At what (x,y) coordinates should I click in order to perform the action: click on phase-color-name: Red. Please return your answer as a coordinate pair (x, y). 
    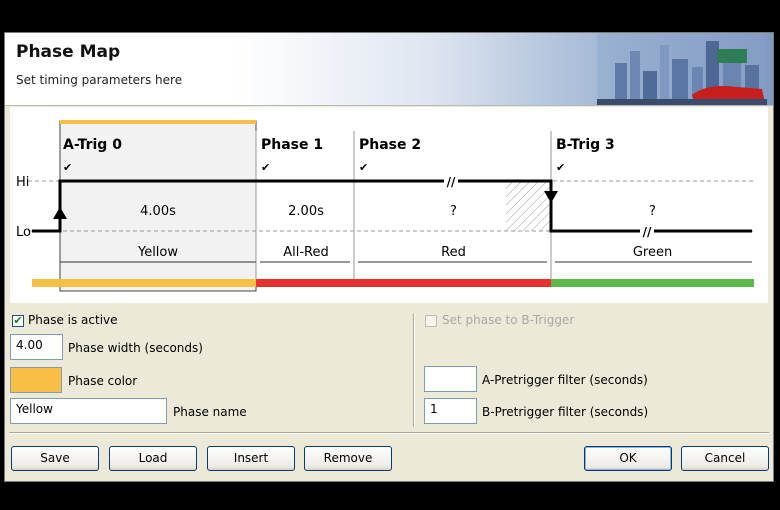
    Looking at the image, I should click on (453, 252).